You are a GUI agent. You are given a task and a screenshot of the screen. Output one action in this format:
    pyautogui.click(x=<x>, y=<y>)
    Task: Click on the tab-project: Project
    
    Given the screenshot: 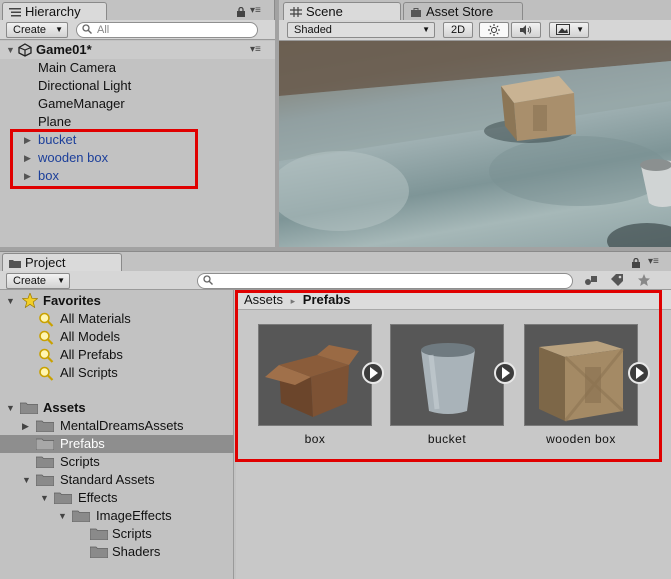 What is the action you would take?
    pyautogui.click(x=62, y=262)
    